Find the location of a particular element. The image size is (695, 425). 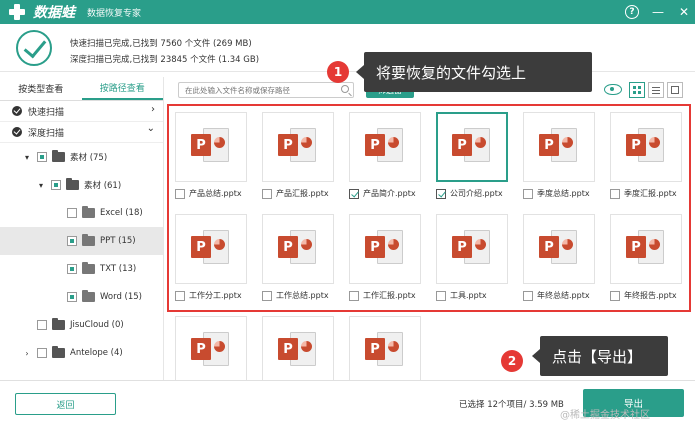

list-view-button is located at coordinates (656, 90).